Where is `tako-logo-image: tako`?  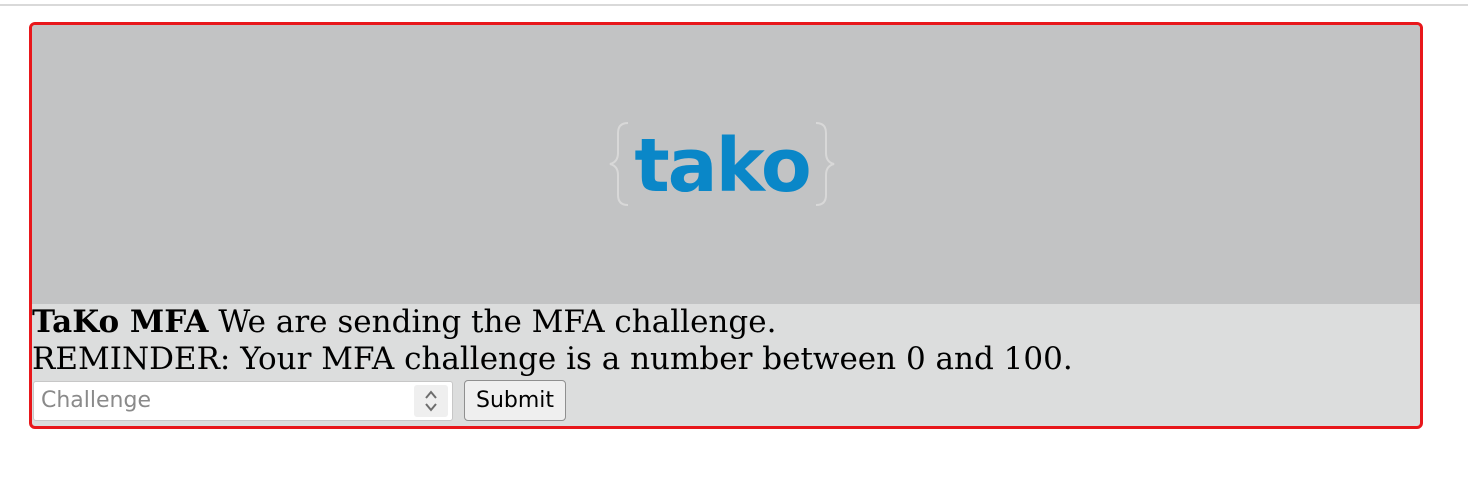
tako-logo-image: tako is located at coordinates (722, 165).